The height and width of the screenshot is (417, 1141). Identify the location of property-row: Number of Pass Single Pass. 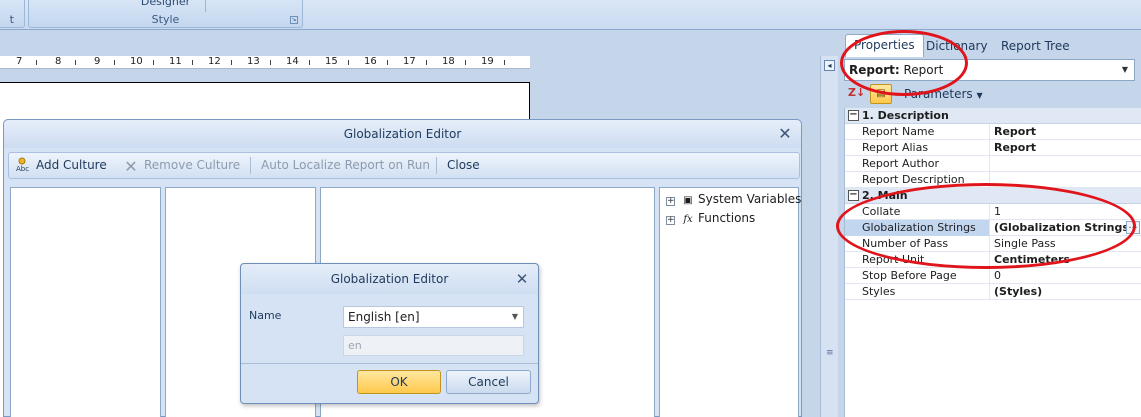
(993, 244).